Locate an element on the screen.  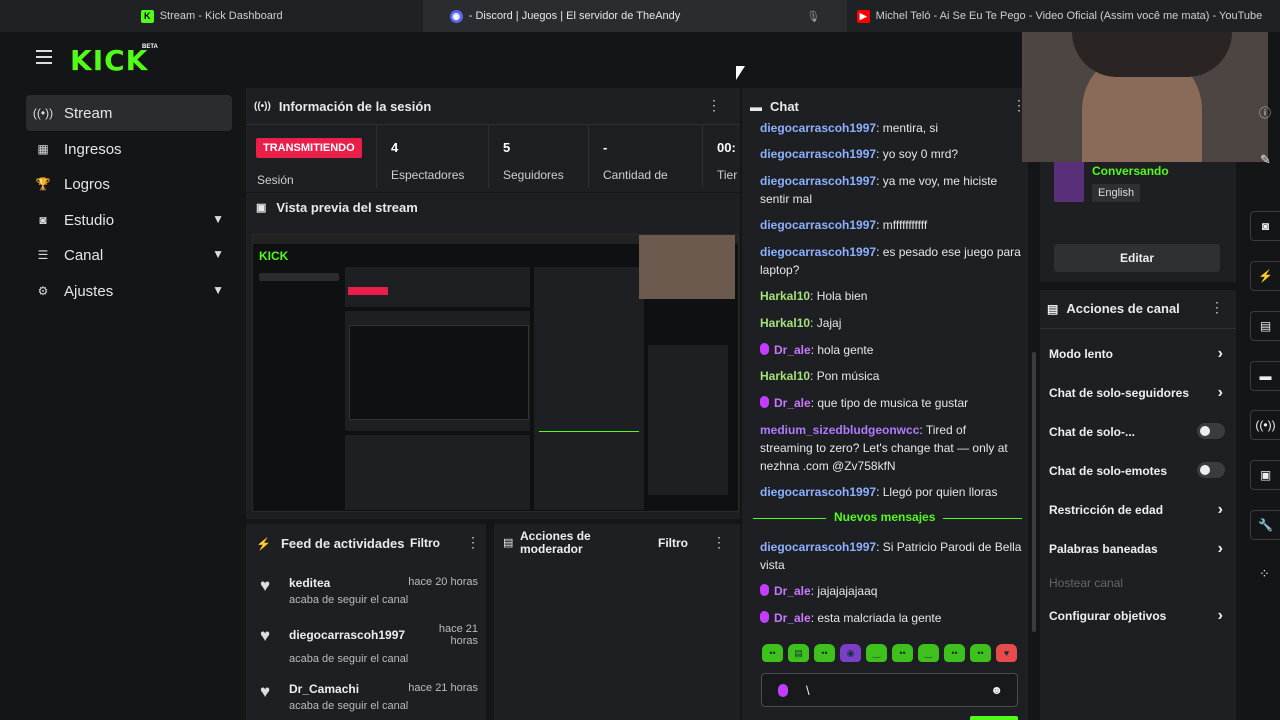
emote-icon: ▤ is located at coordinates (798, 653).